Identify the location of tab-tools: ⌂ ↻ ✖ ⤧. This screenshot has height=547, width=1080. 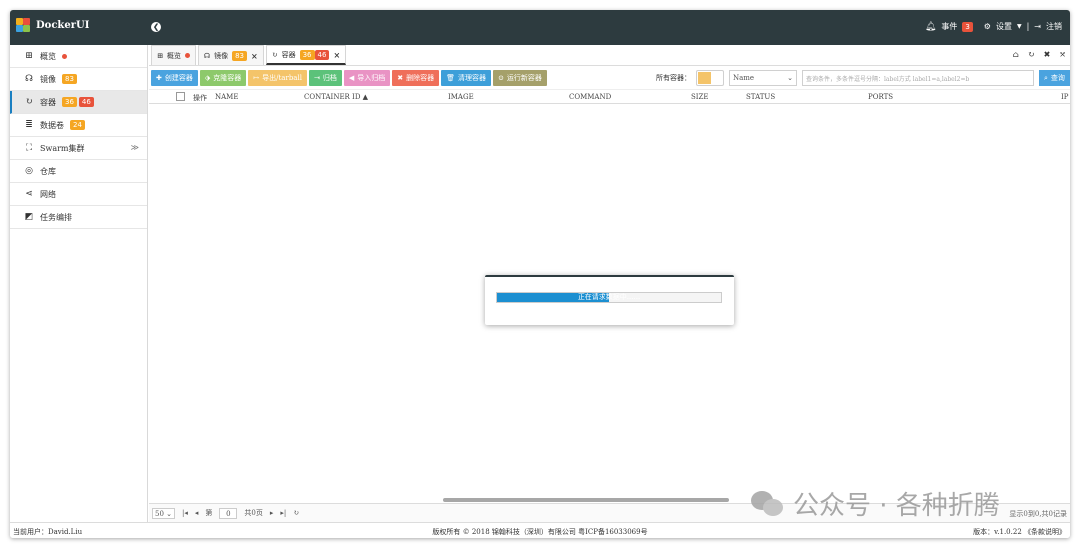
(1039, 54).